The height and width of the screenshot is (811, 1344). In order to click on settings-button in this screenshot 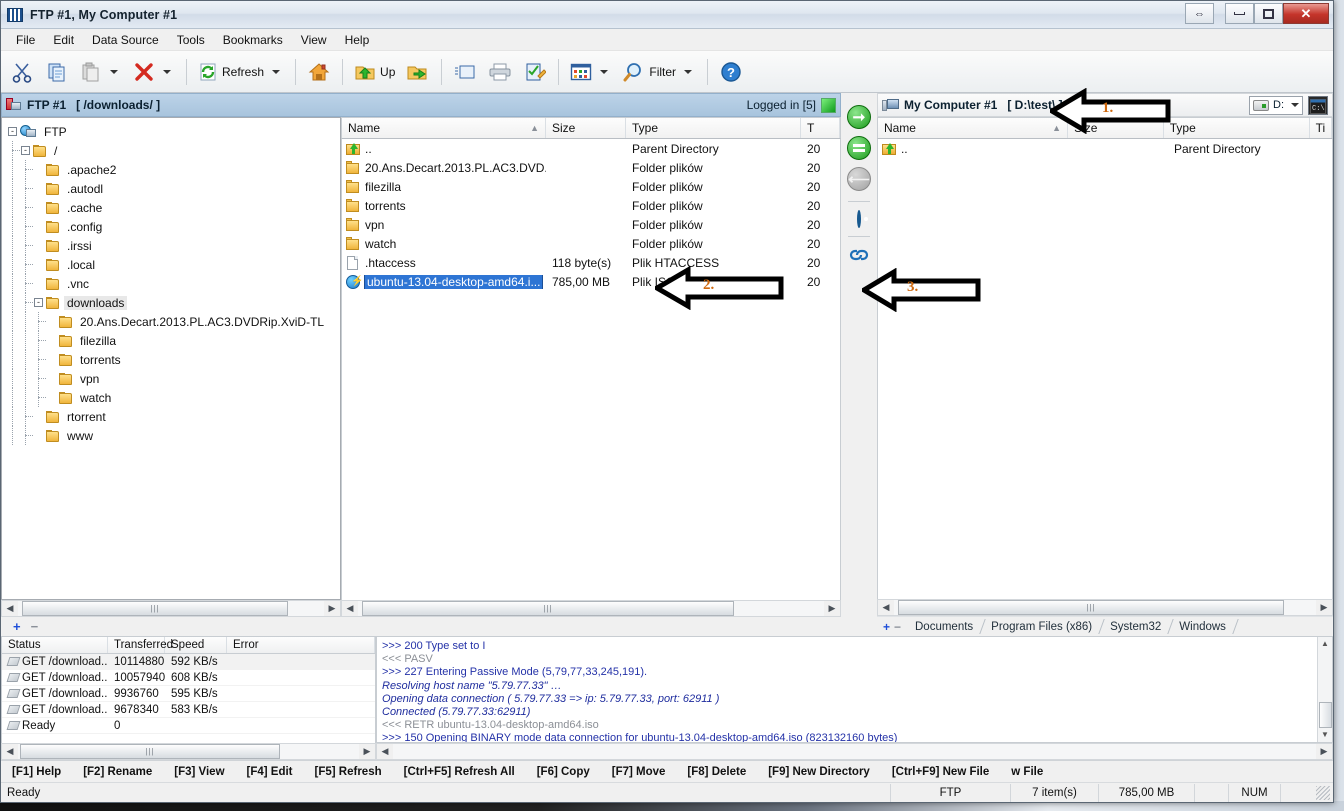, I will do `click(858, 219)`.